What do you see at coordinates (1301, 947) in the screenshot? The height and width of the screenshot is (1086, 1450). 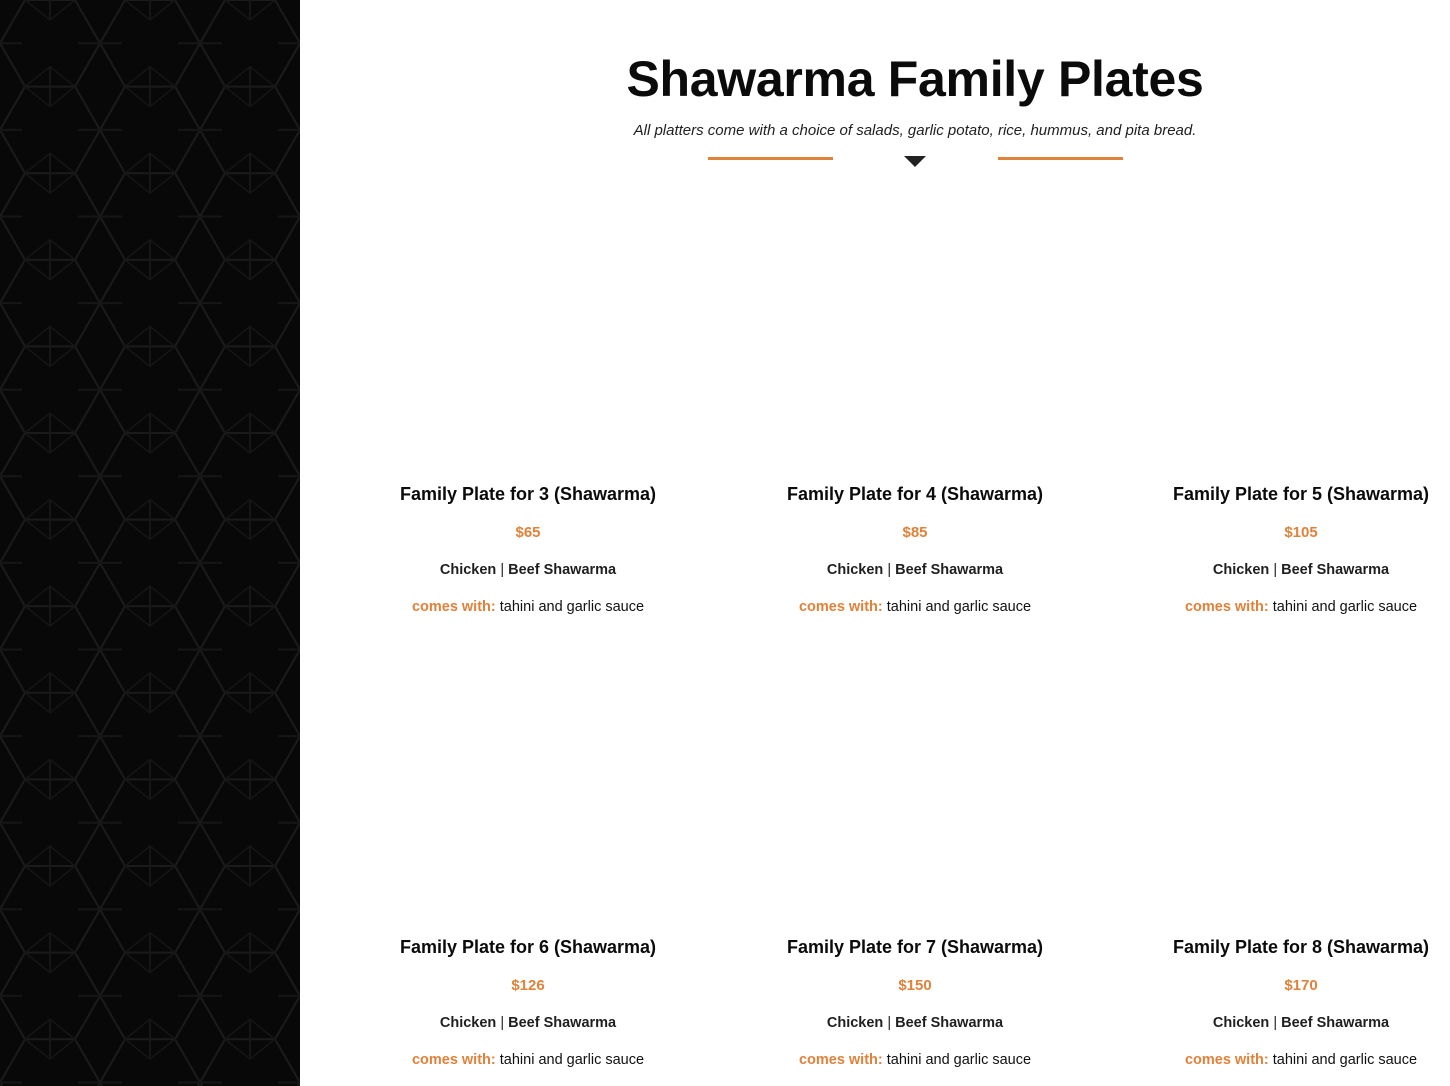 I see `plate-name: Family Plate for 8 (Shawarma)` at bounding box center [1301, 947].